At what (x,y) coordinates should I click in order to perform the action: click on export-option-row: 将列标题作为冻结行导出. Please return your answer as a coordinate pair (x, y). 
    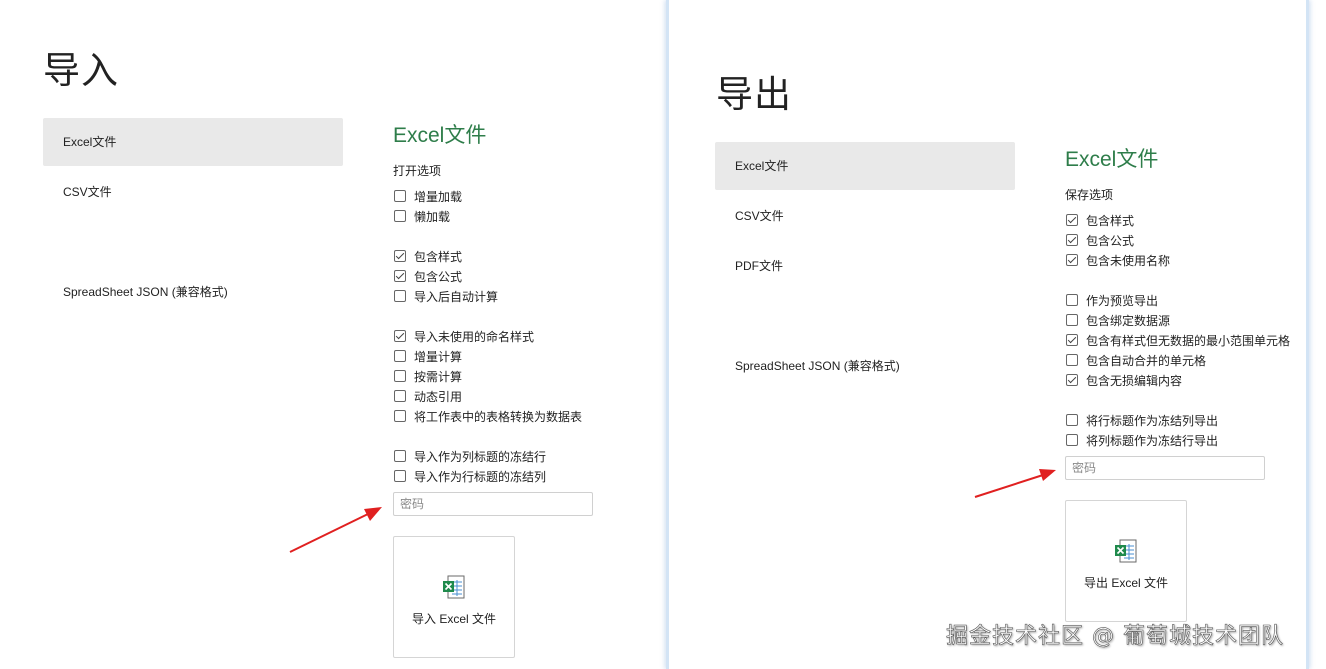
    Looking at the image, I should click on (1142, 440).